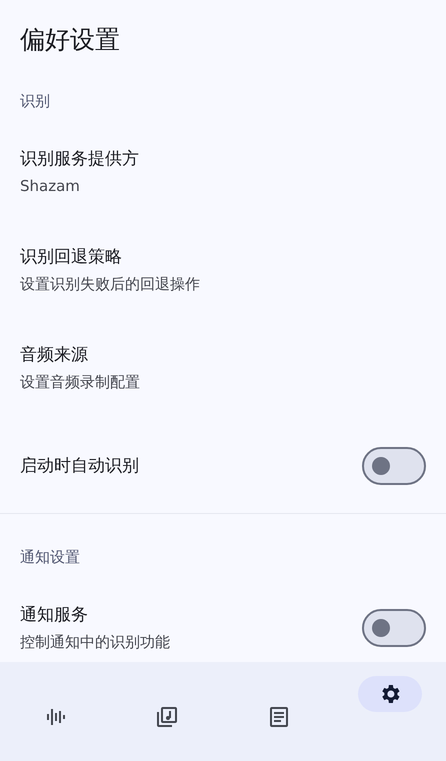  I want to click on setting-title: 启动时自动识别, so click(191, 466).